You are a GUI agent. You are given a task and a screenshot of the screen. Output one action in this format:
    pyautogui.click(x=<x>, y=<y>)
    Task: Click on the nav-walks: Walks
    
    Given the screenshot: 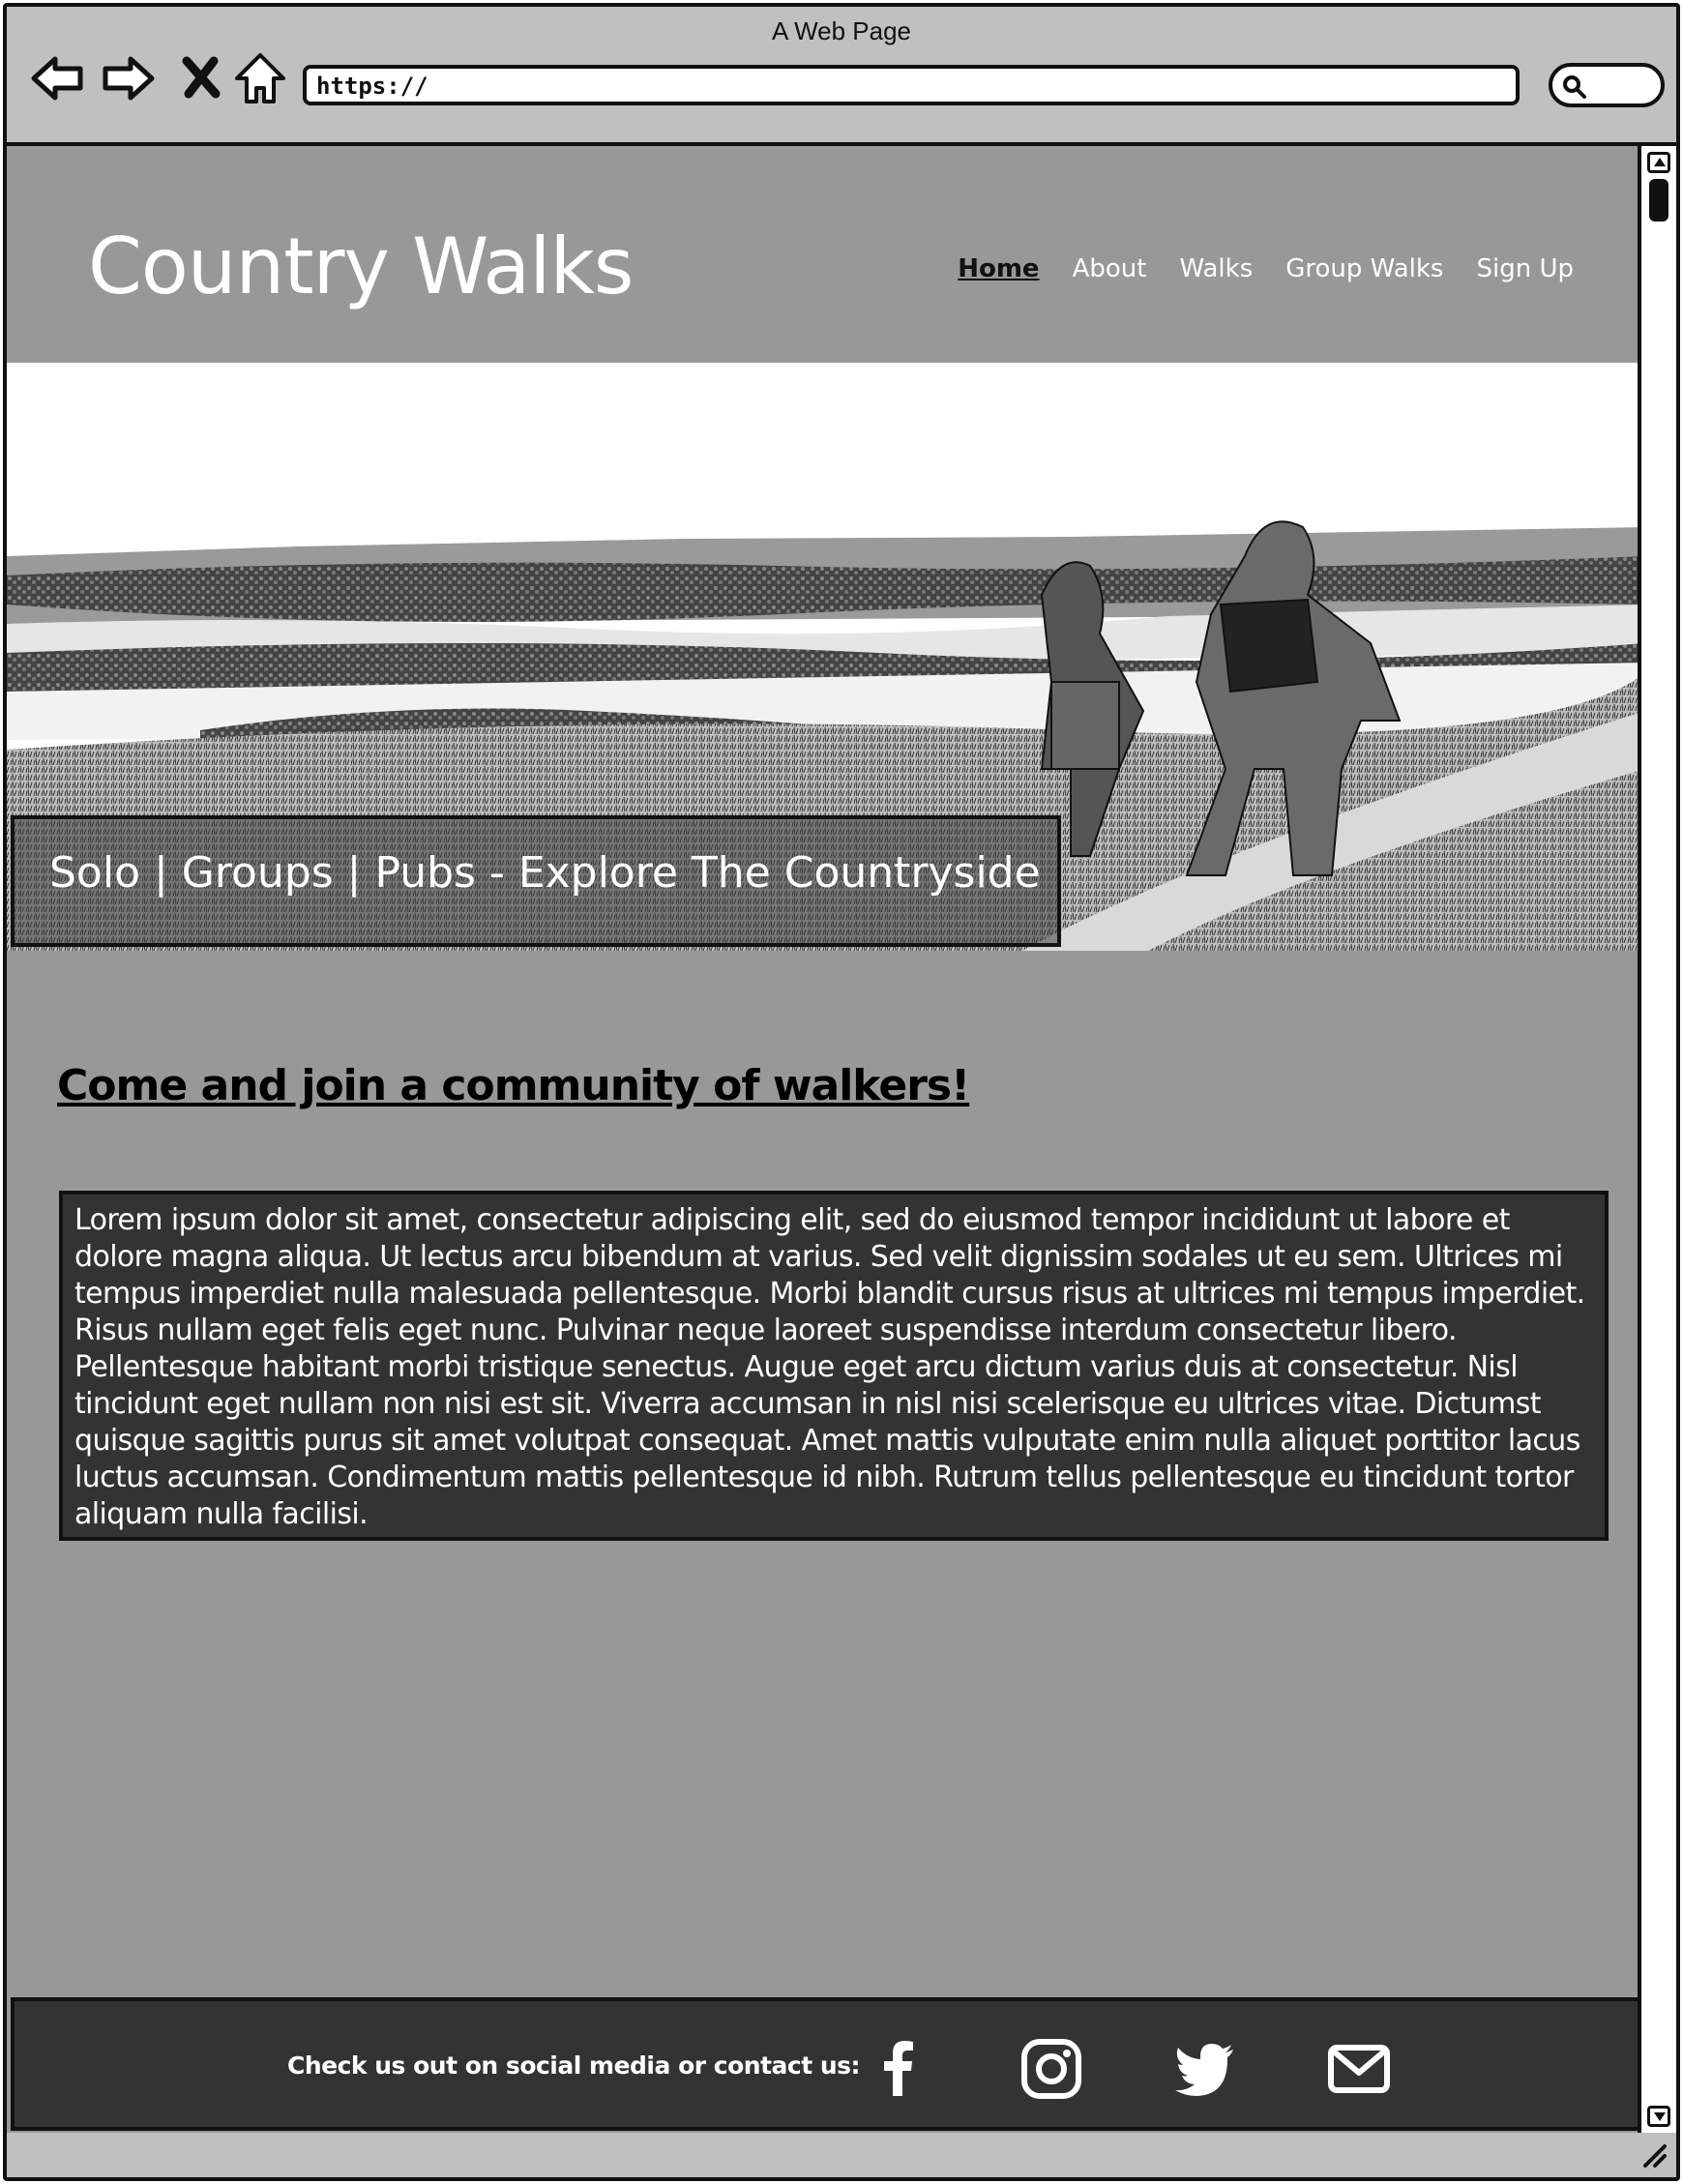 What is the action you would take?
    pyautogui.click(x=1216, y=268)
    